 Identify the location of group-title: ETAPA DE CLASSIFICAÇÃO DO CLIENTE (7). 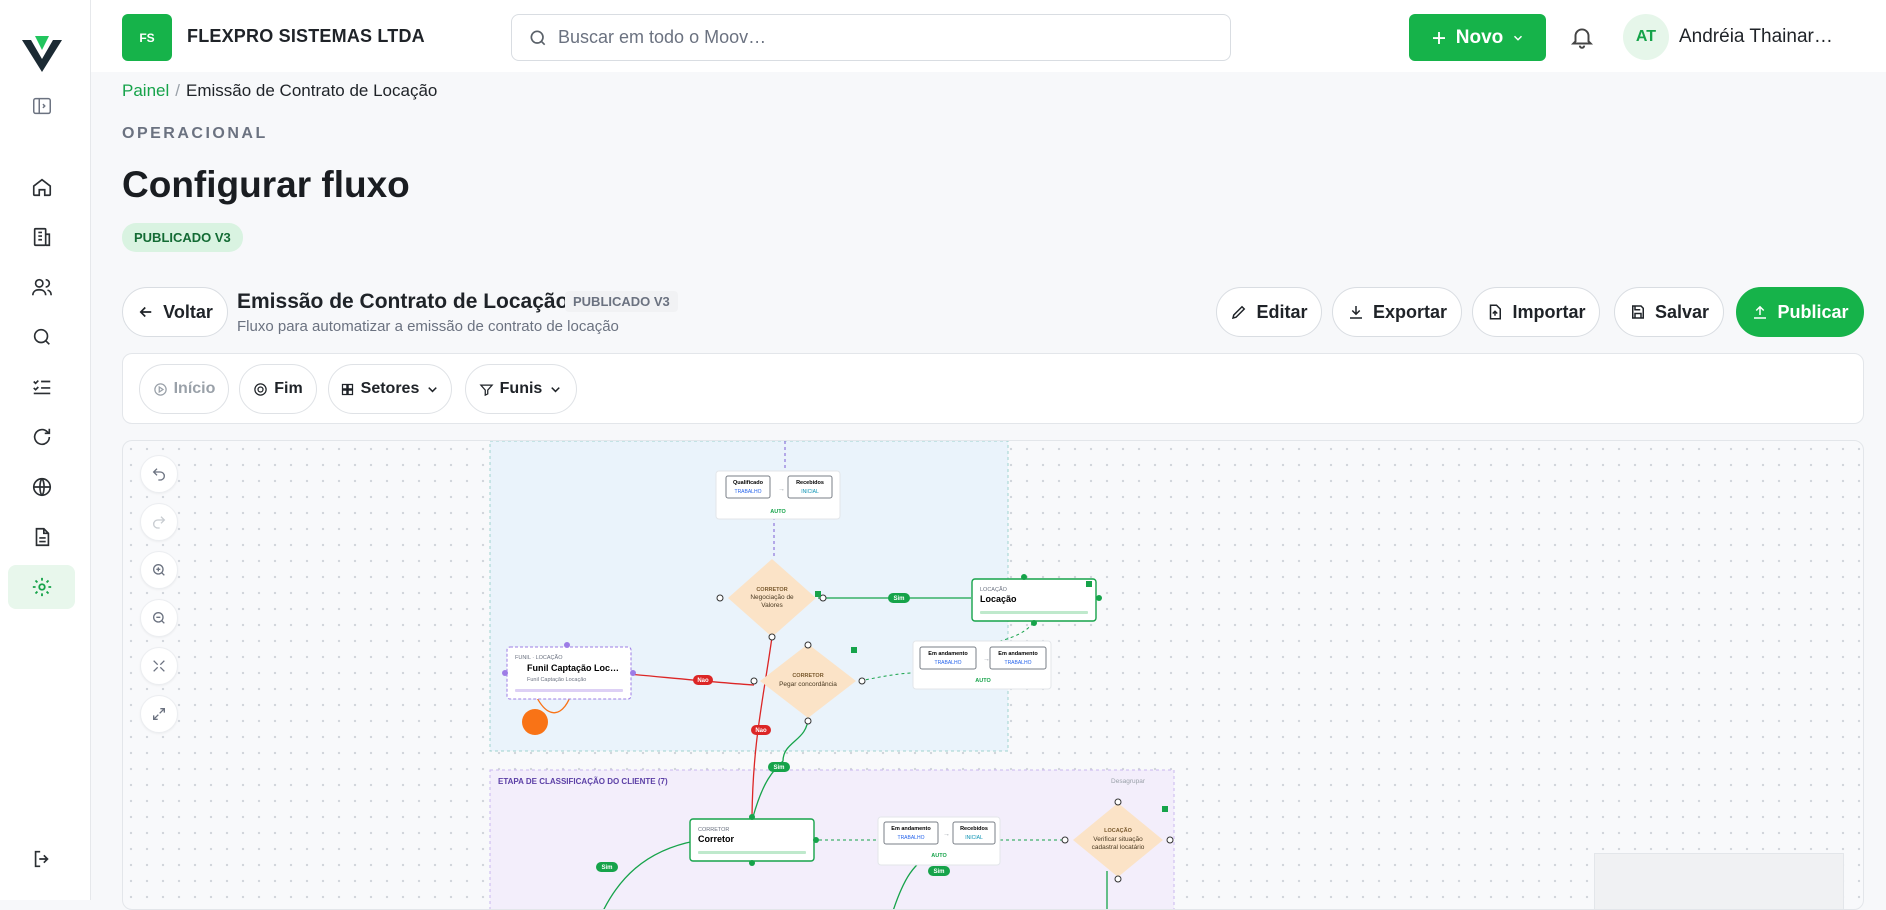
(583, 781).